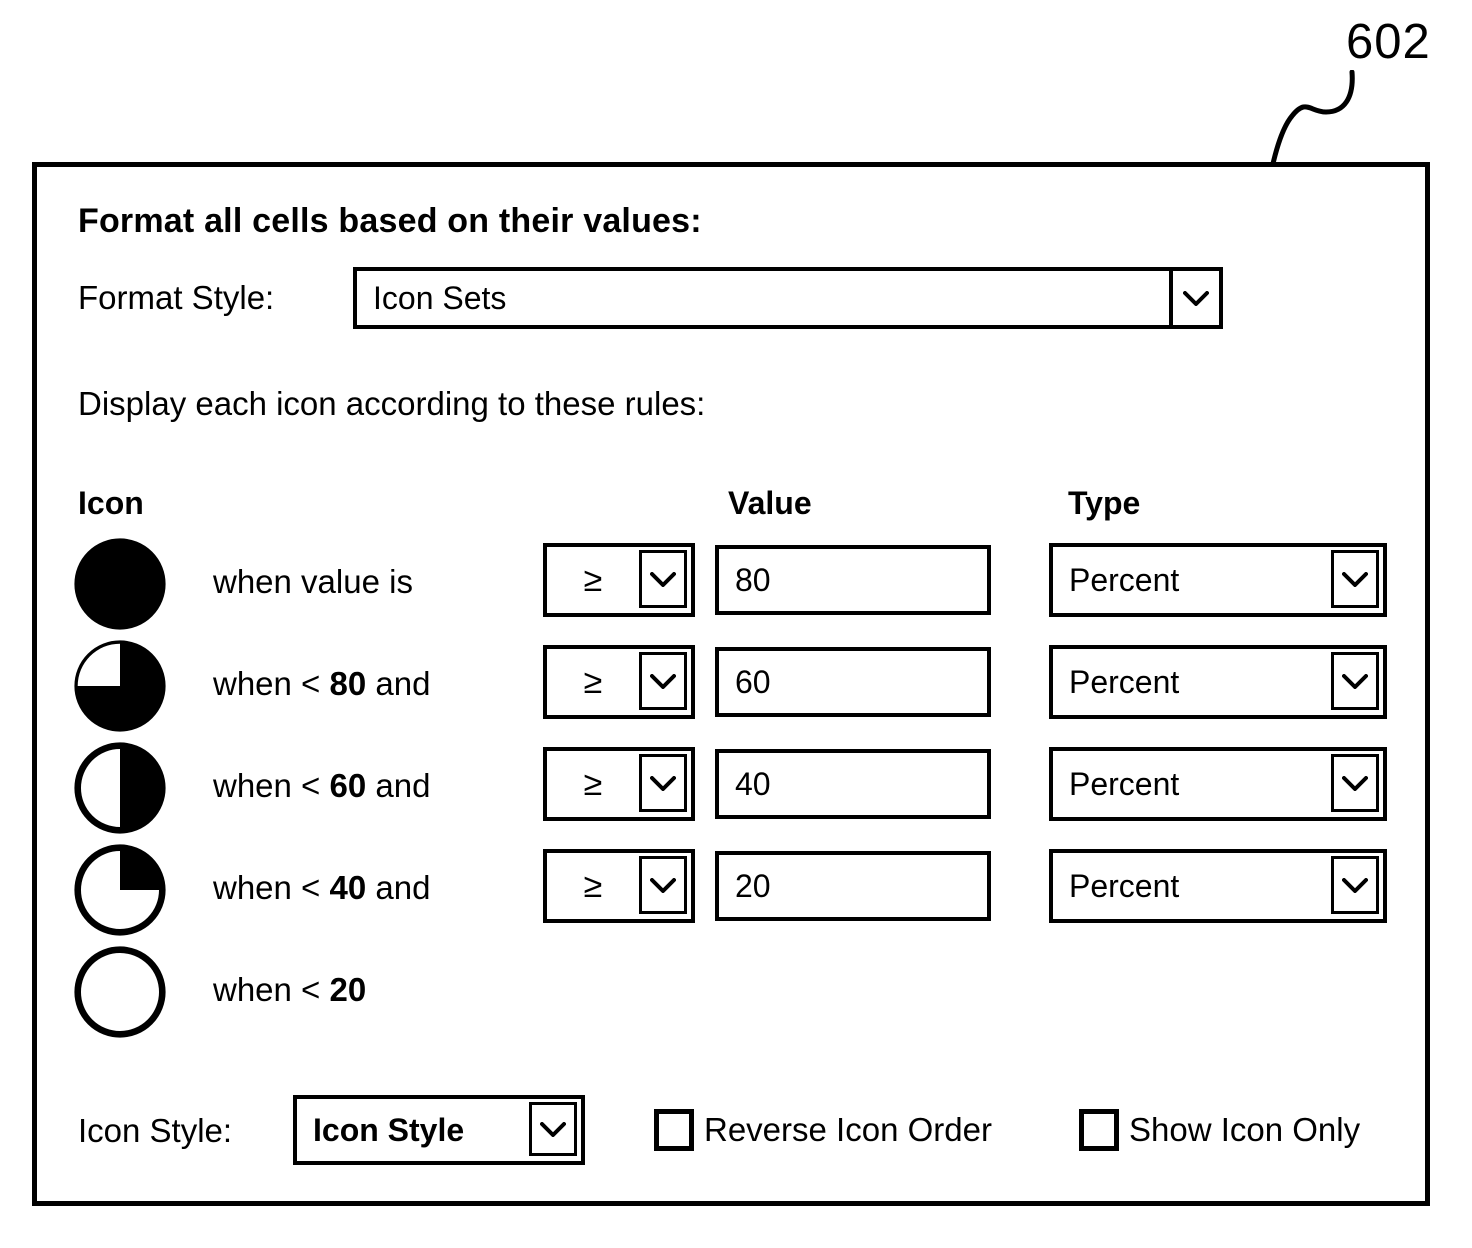 This screenshot has height=1248, width=1472. What do you see at coordinates (176, 297) in the screenshot?
I see `format-style-label: Format Style:` at bounding box center [176, 297].